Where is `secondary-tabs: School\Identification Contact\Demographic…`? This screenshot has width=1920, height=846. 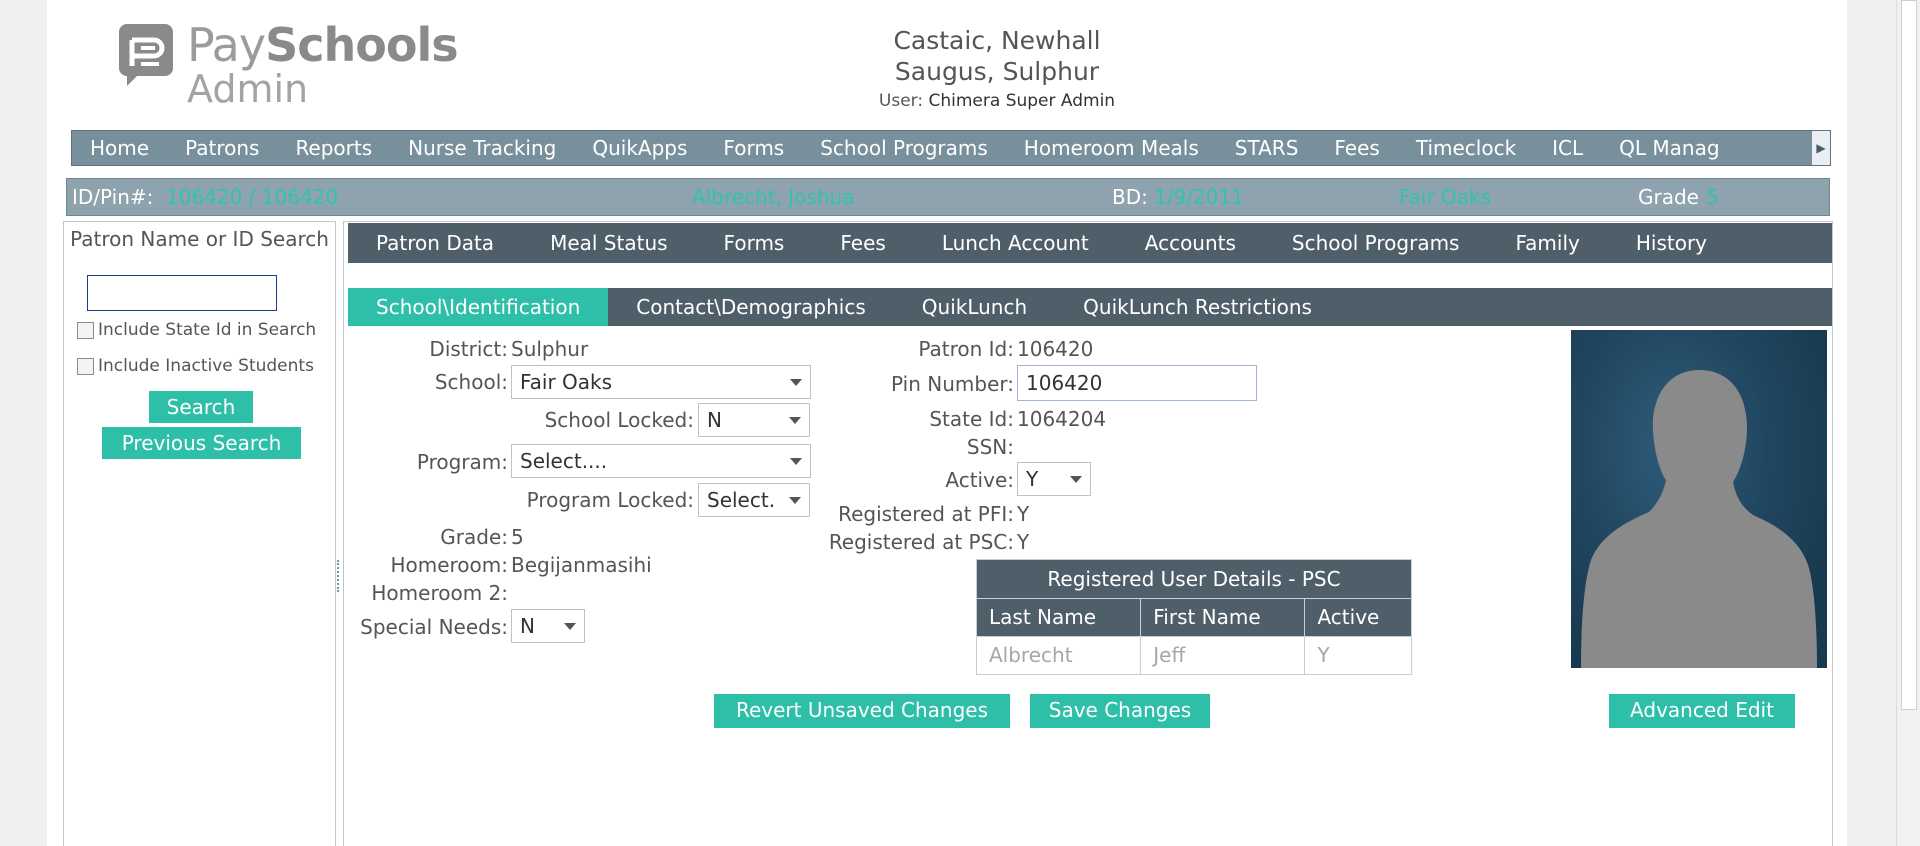 secondary-tabs: School\Identification Contact\Demographic… is located at coordinates (1090, 307).